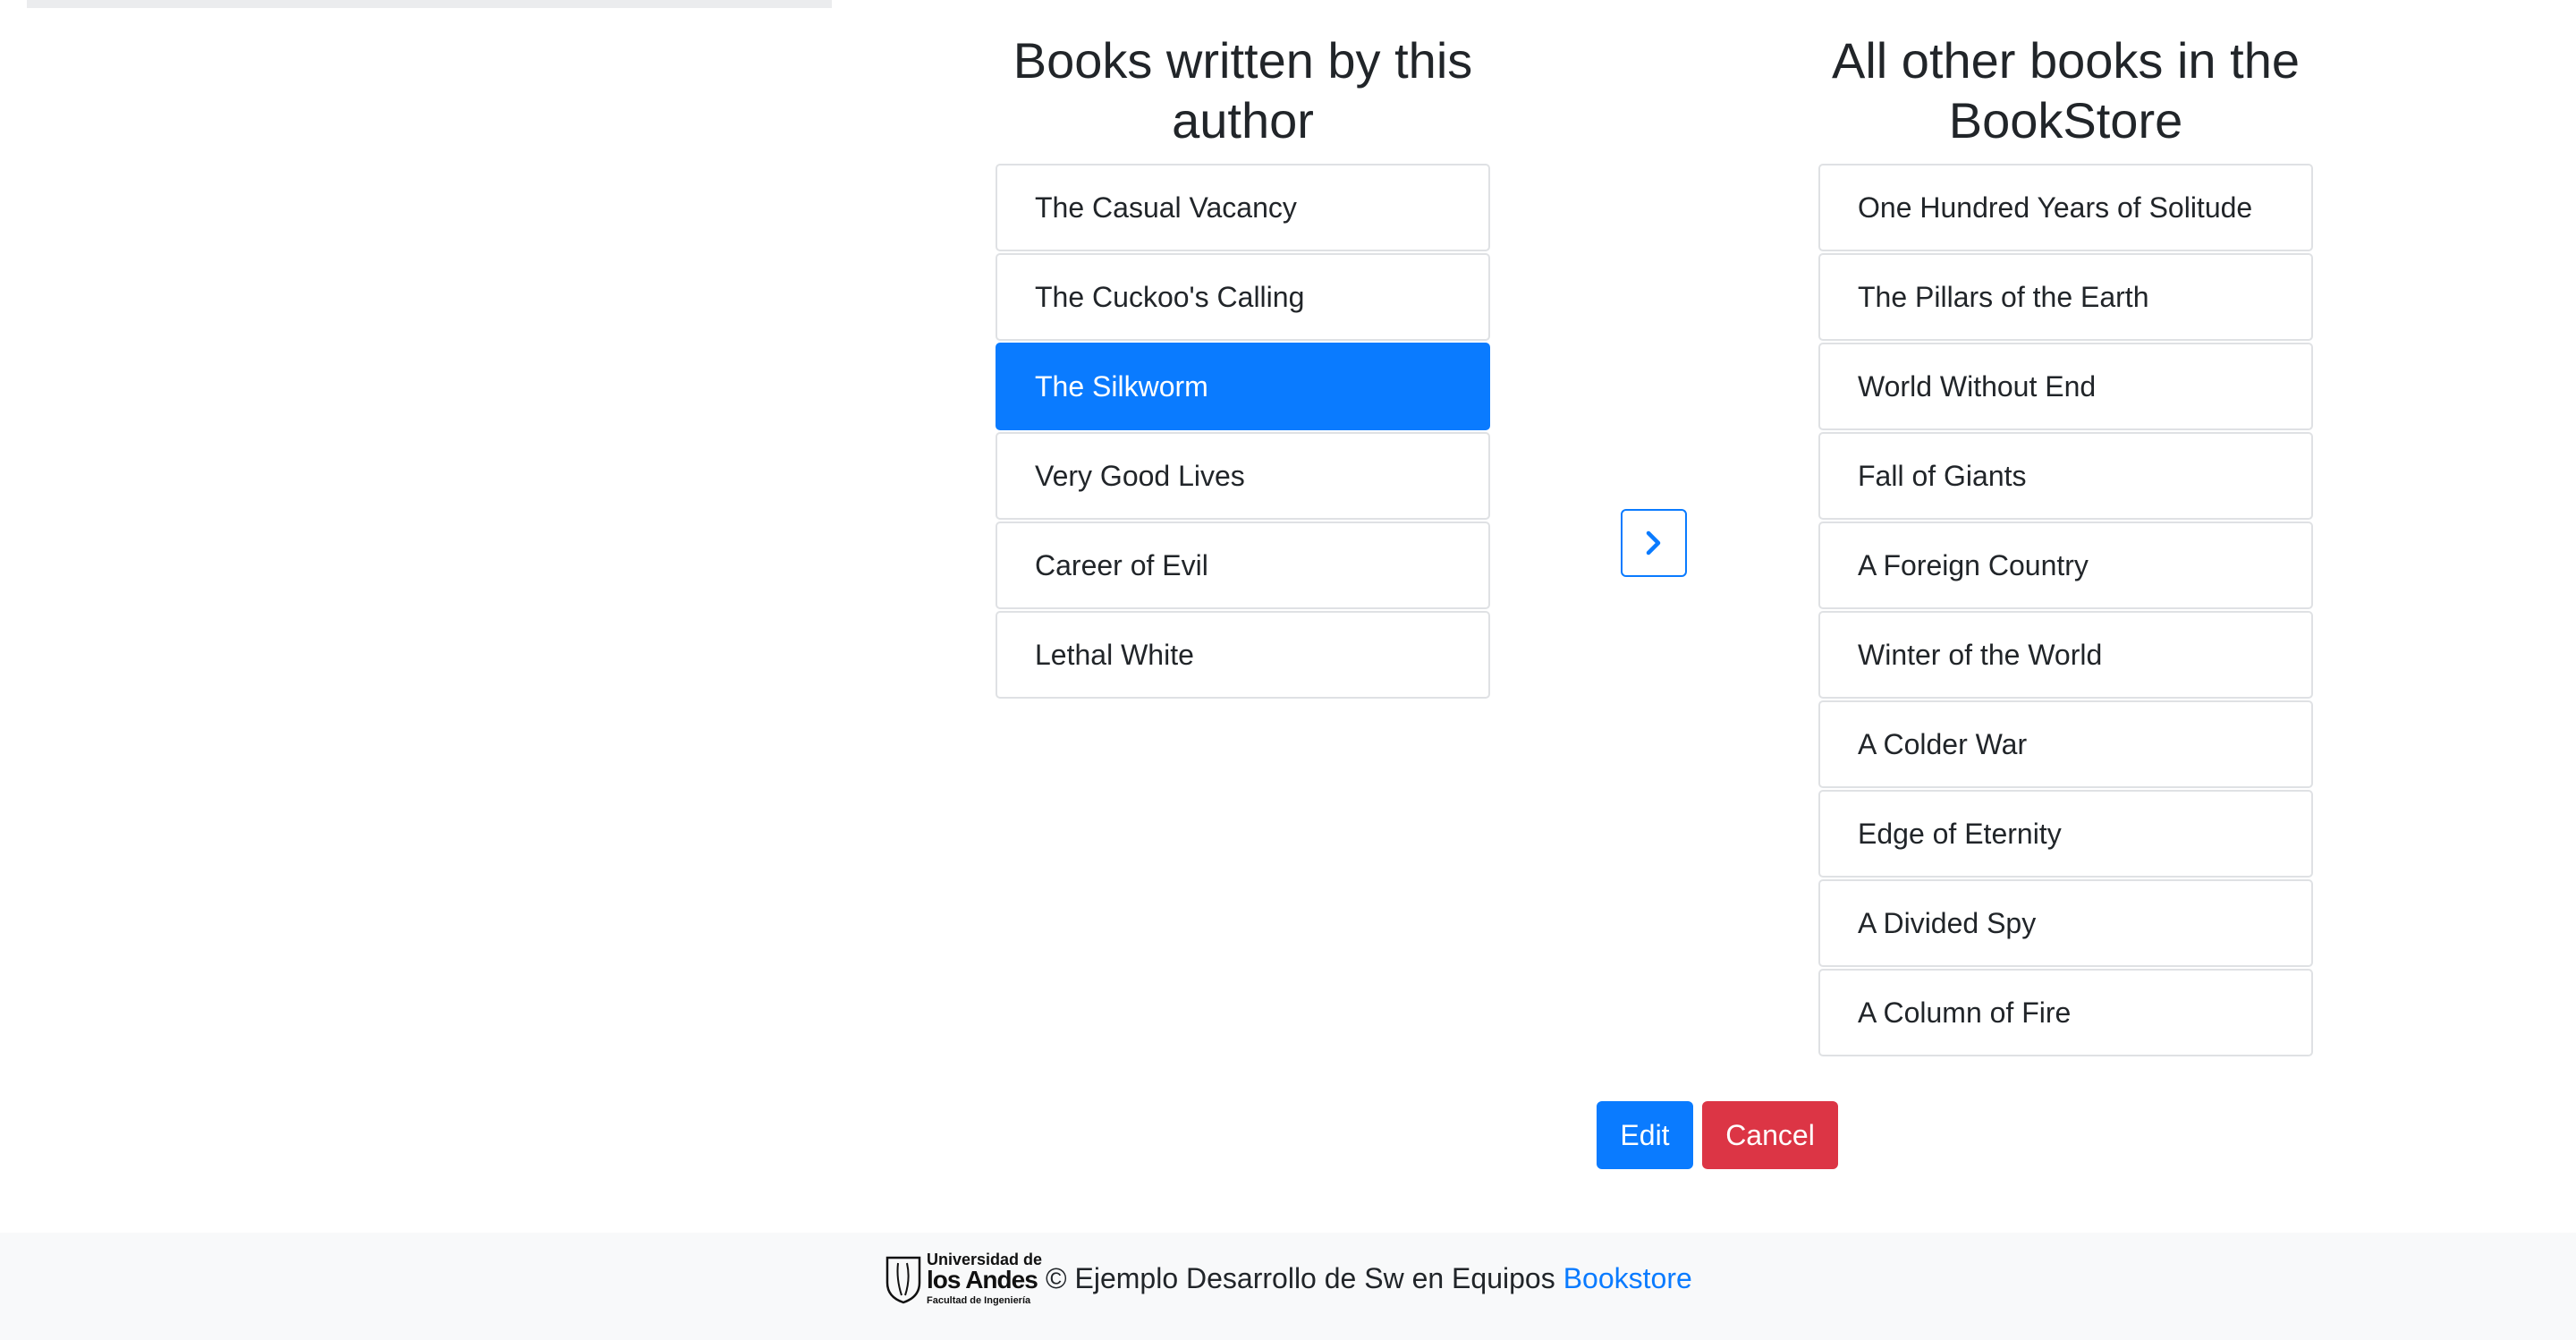  What do you see at coordinates (1770, 1135) in the screenshot?
I see `cancel-button: Cancel` at bounding box center [1770, 1135].